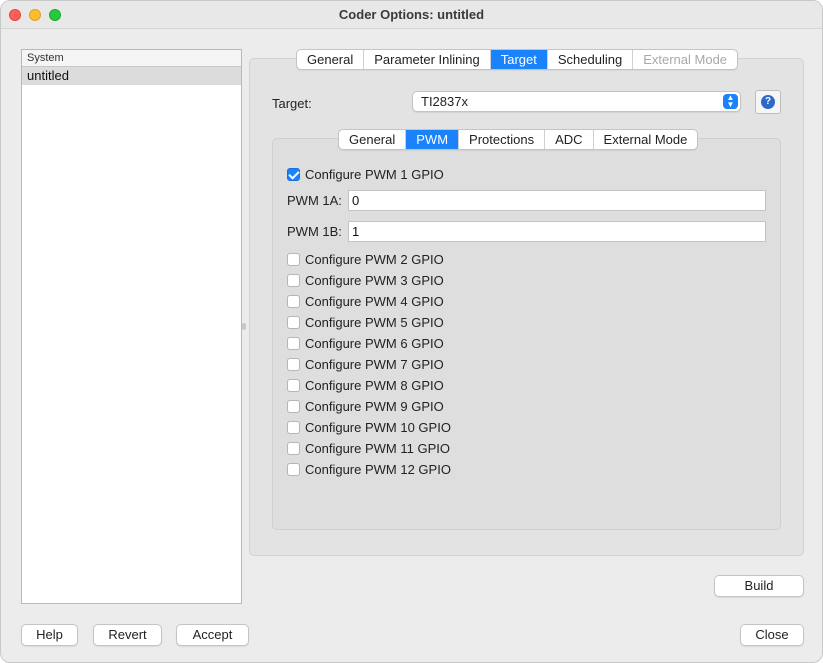 This screenshot has width=823, height=663. What do you see at coordinates (377, 448) in the screenshot?
I see `pwm11-checkbox-label: Configure PWM 11 GPIO` at bounding box center [377, 448].